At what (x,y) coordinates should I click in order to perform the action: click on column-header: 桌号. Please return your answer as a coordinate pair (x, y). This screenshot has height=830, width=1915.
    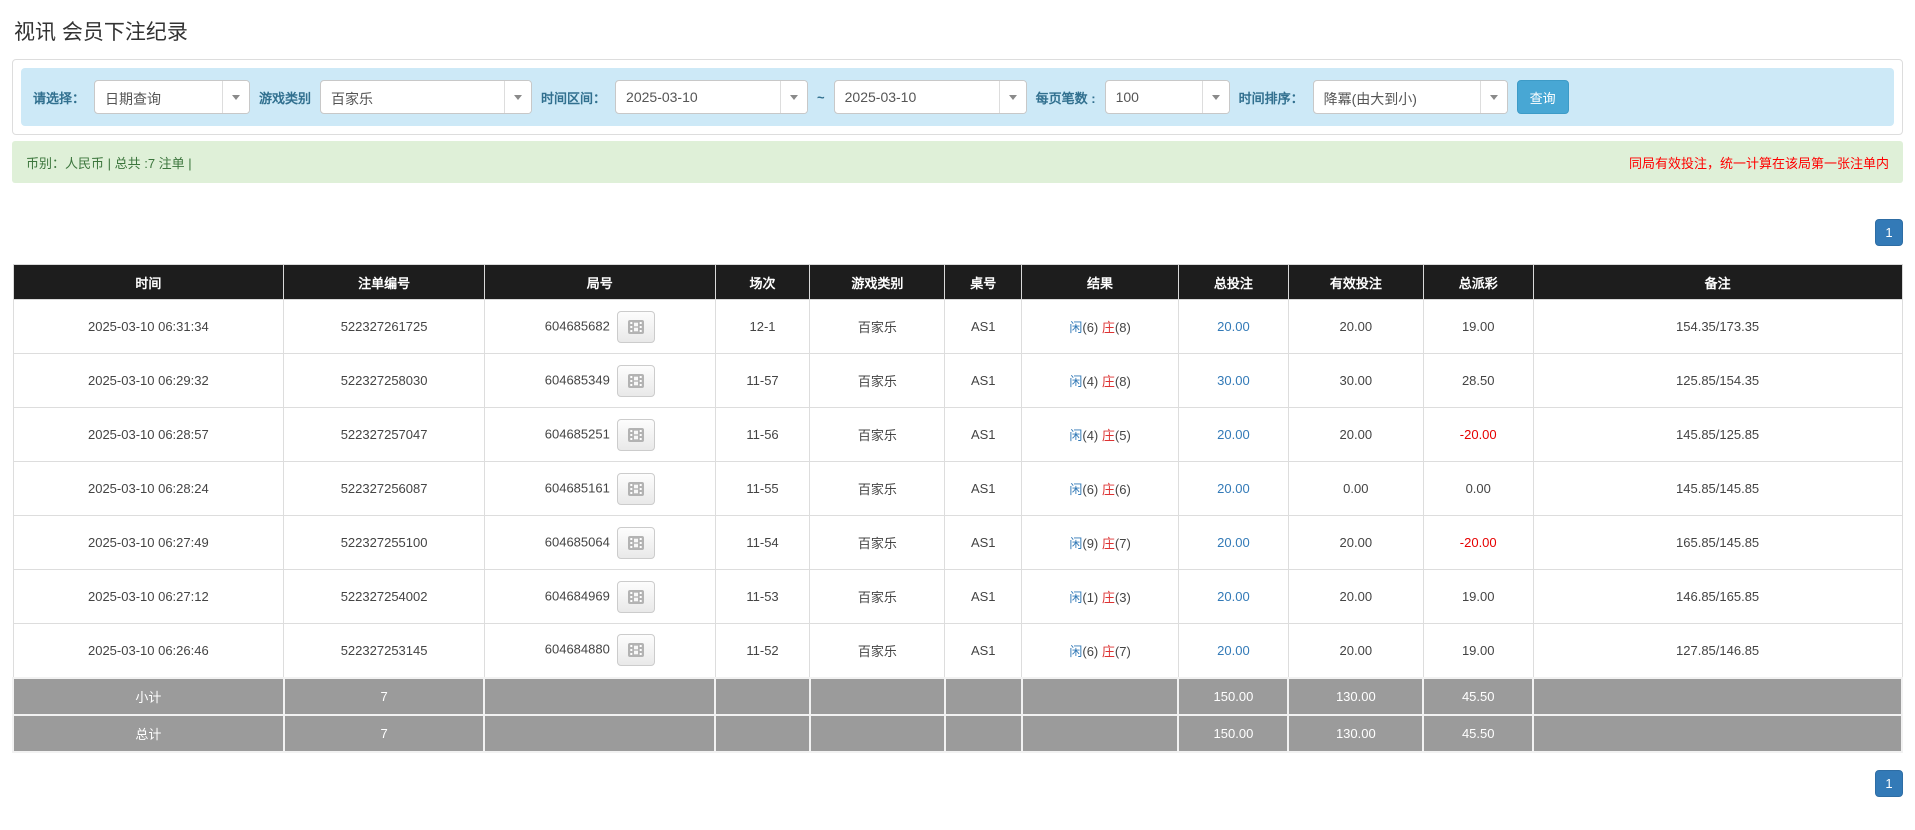
    Looking at the image, I should click on (983, 282).